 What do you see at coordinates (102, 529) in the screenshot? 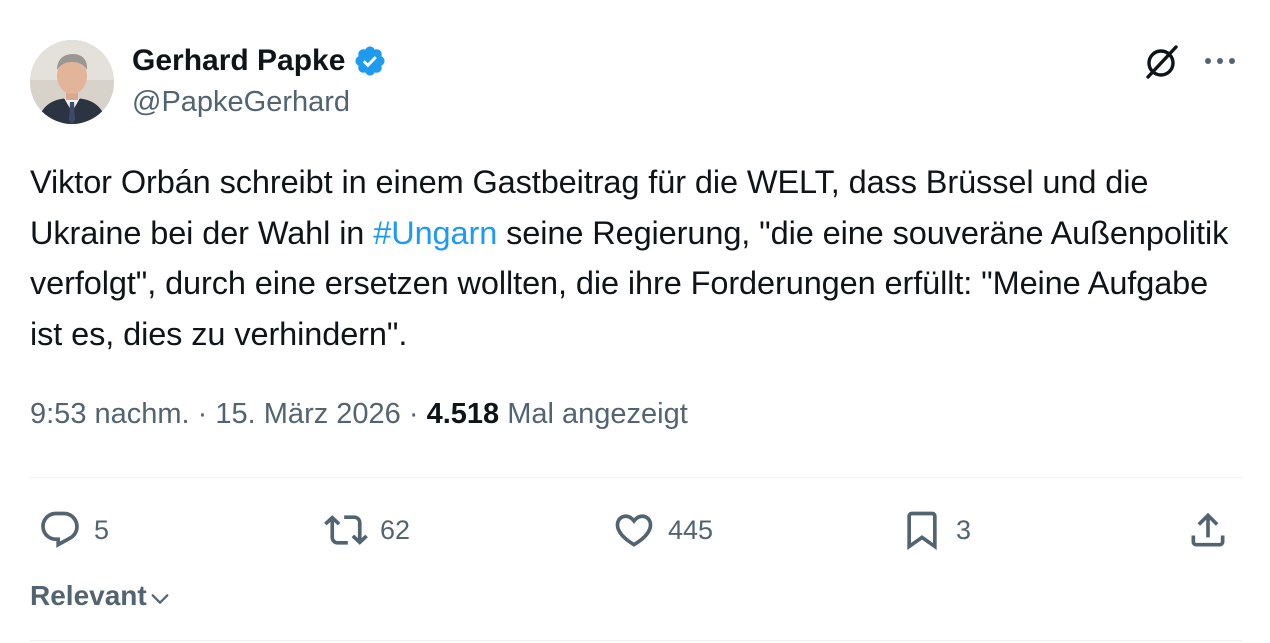
I see `reply-count: 5` at bounding box center [102, 529].